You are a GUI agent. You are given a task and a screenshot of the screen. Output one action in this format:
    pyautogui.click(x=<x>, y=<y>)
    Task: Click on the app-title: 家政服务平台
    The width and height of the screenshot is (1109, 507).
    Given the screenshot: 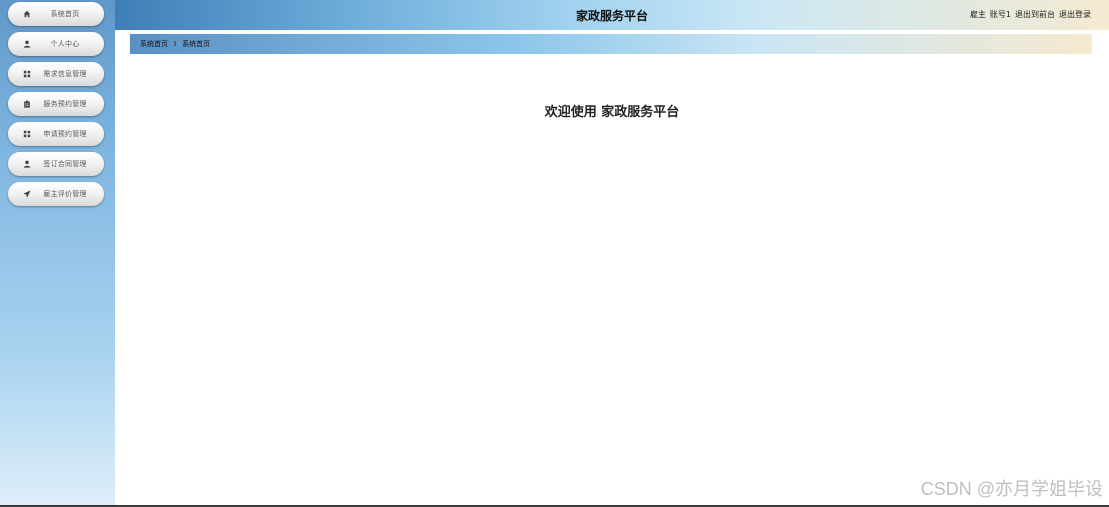 What is the action you would take?
    pyautogui.click(x=611, y=16)
    